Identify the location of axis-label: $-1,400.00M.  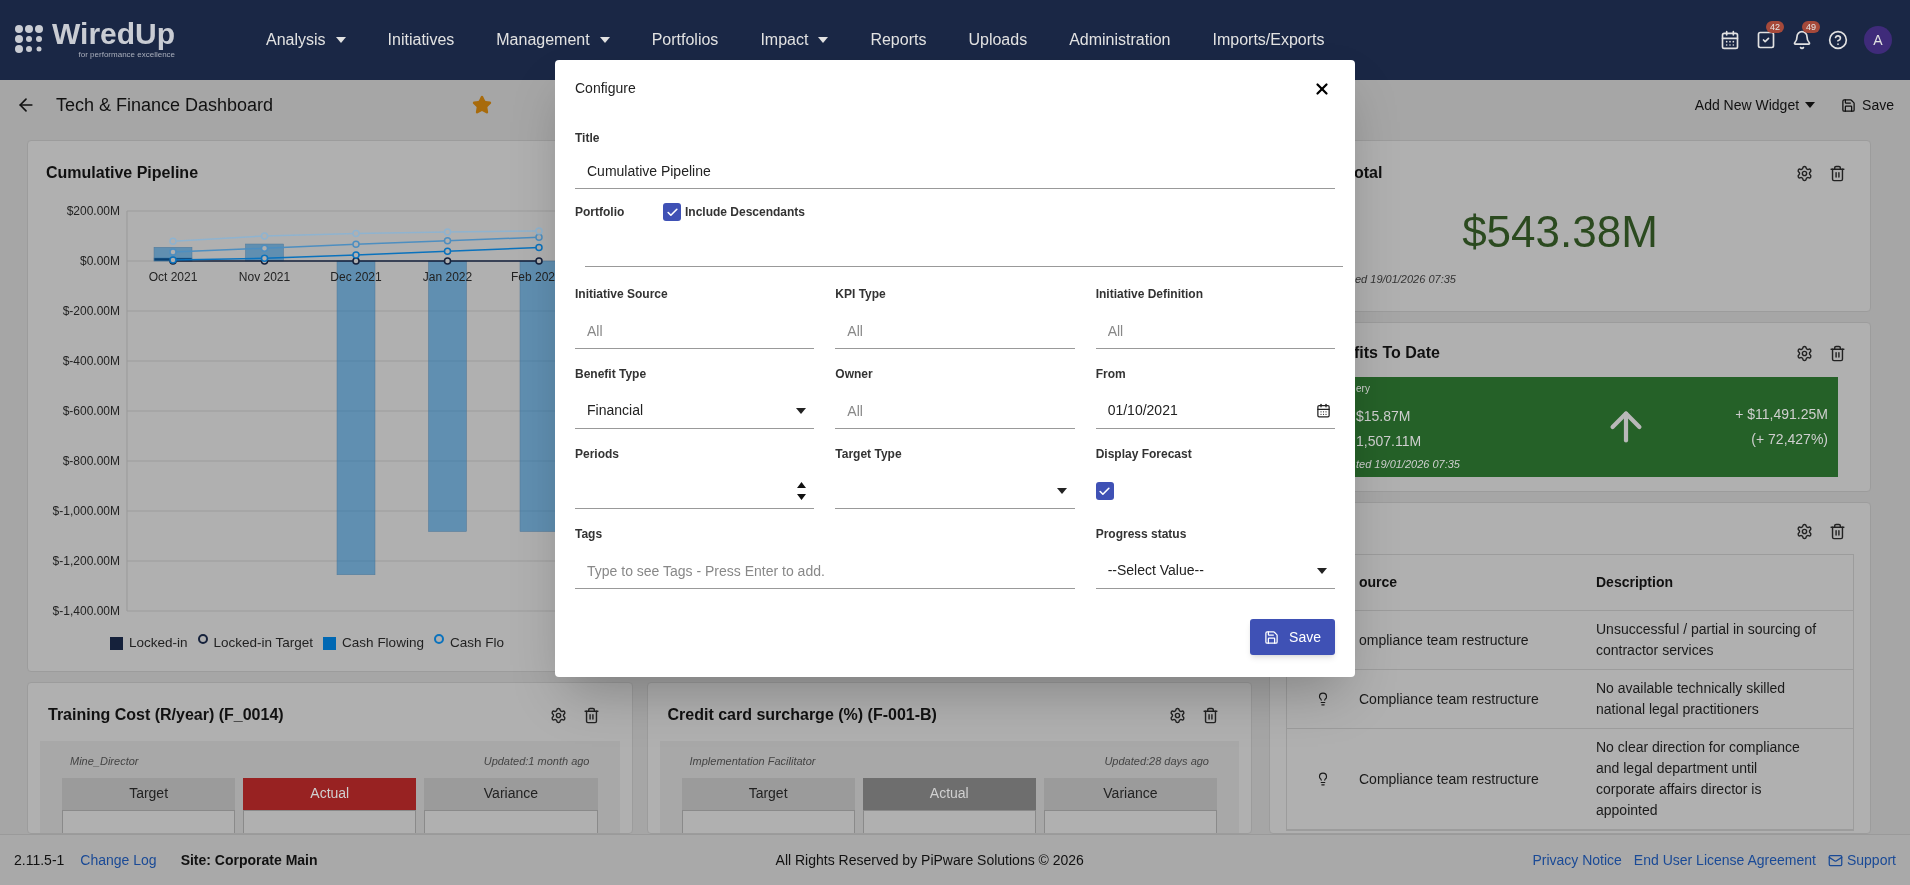
(86, 611).